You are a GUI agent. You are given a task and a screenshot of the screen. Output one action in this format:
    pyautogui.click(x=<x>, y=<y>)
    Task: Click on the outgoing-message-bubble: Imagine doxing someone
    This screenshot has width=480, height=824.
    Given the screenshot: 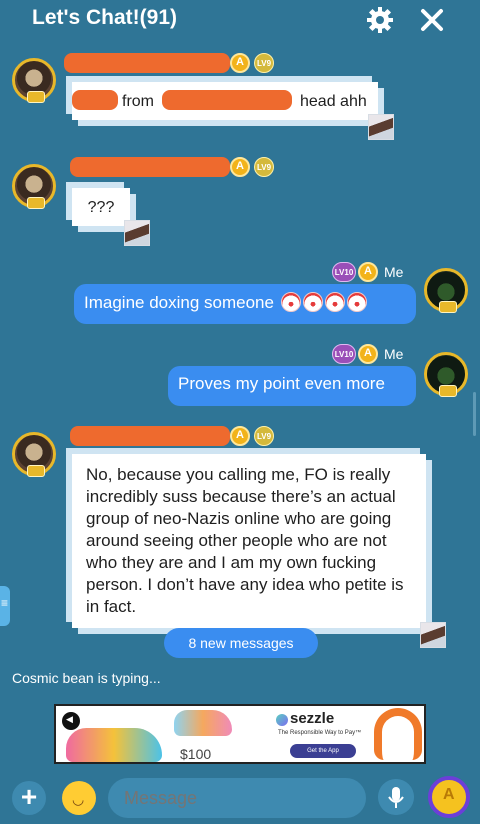 What is the action you would take?
    pyautogui.click(x=245, y=304)
    